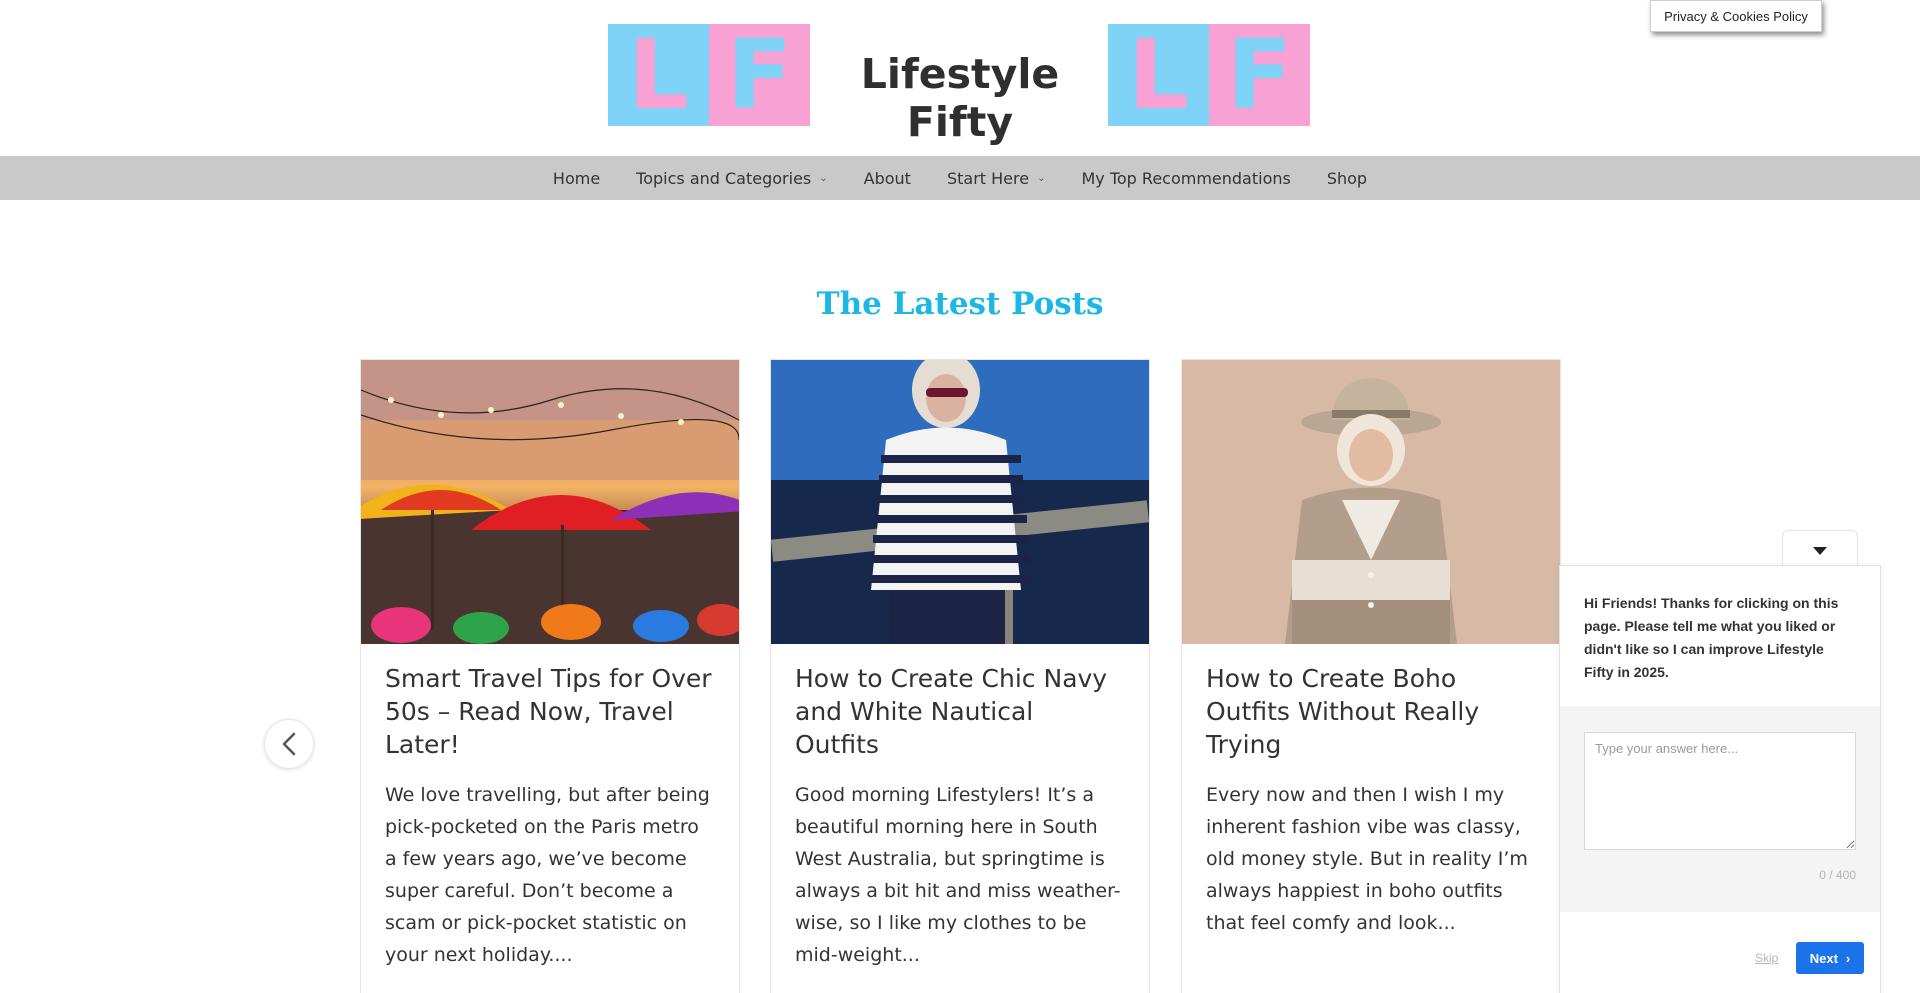 This screenshot has height=993, width=1920. I want to click on chevron-left-icon, so click(289, 744).